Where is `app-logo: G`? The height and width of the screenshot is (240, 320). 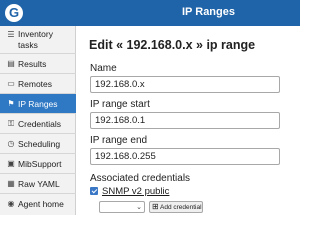 app-logo: G is located at coordinates (14, 13).